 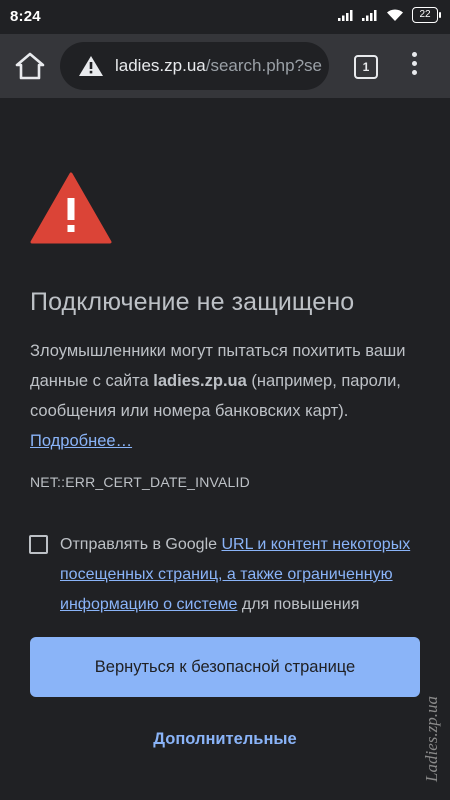 I want to click on page-title: Подключение не защищено, so click(x=192, y=302).